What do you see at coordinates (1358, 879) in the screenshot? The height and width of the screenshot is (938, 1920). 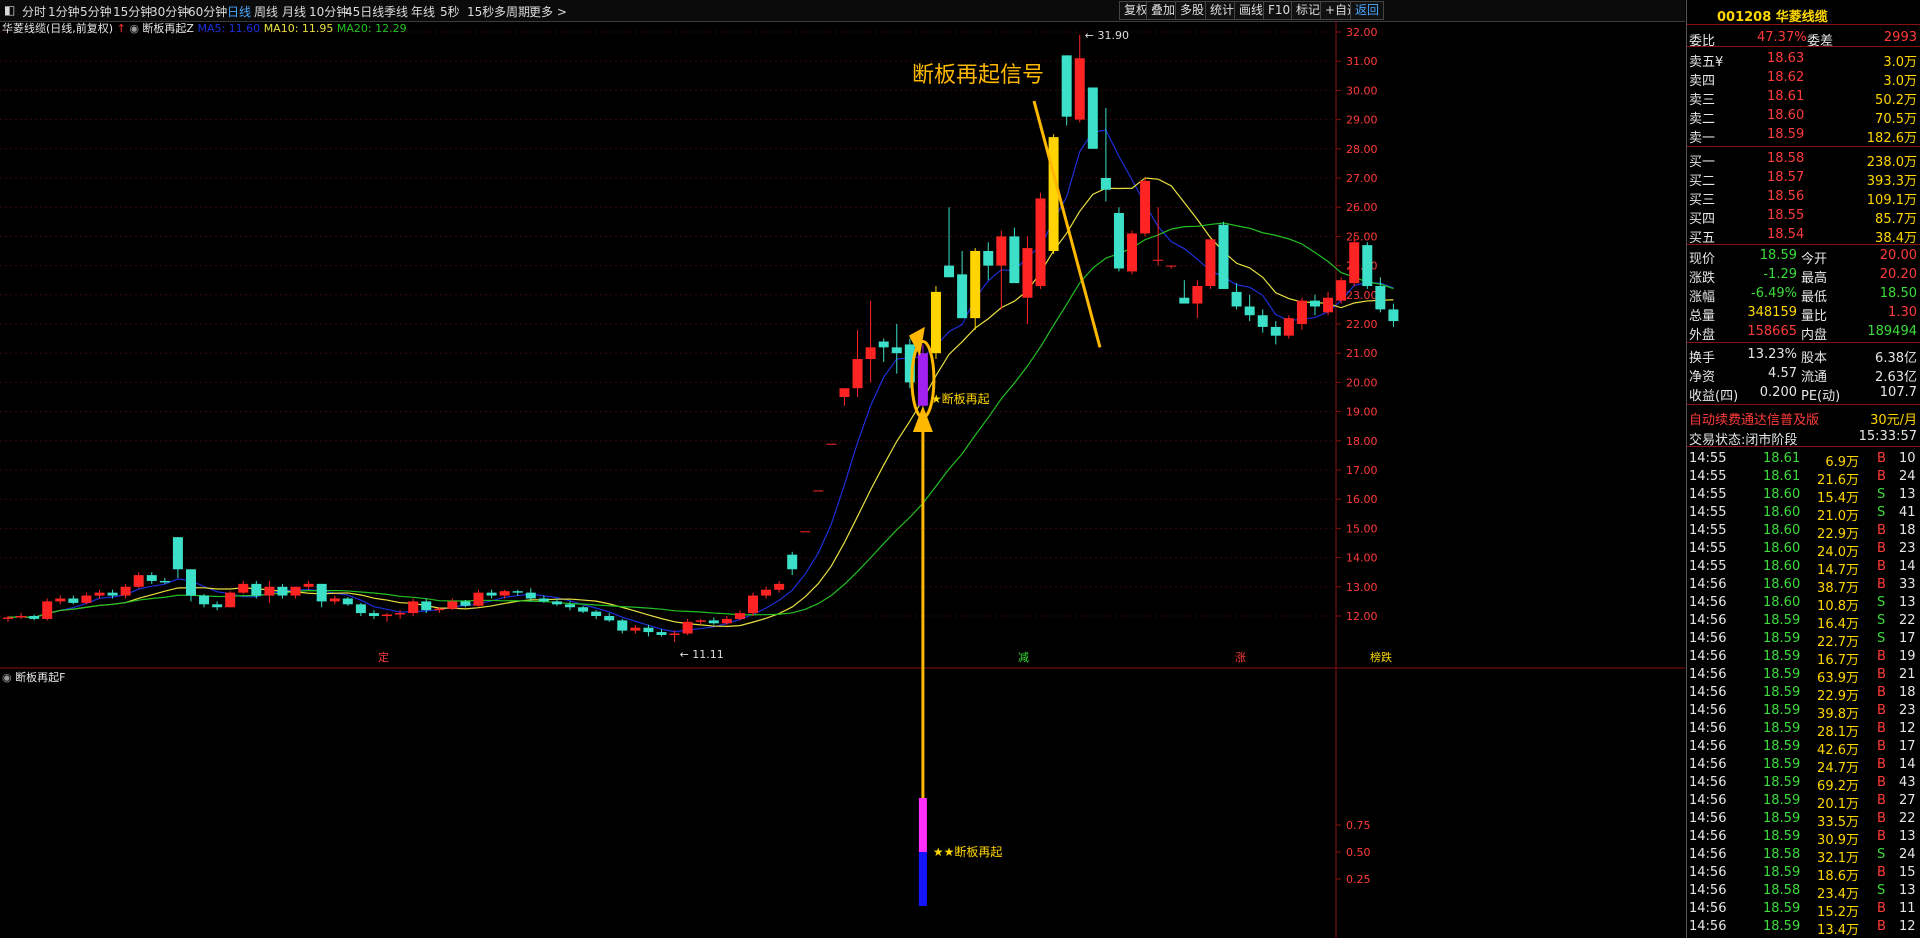 I see `sub-y-tick-label: 0.25` at bounding box center [1358, 879].